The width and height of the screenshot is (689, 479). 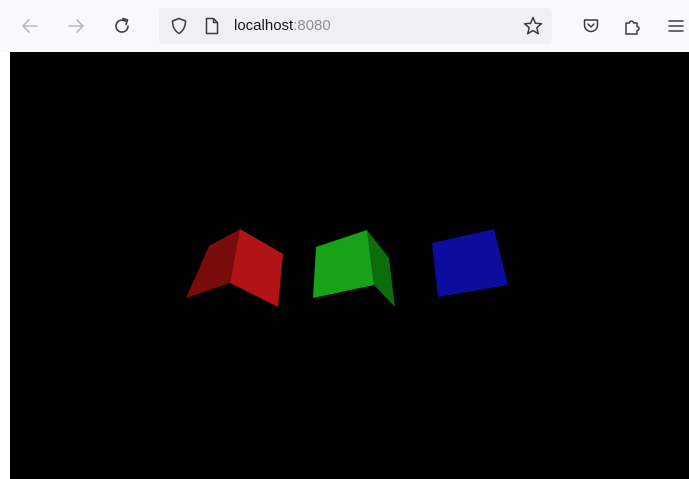 I want to click on arrow-left-icon, so click(x=30, y=26).